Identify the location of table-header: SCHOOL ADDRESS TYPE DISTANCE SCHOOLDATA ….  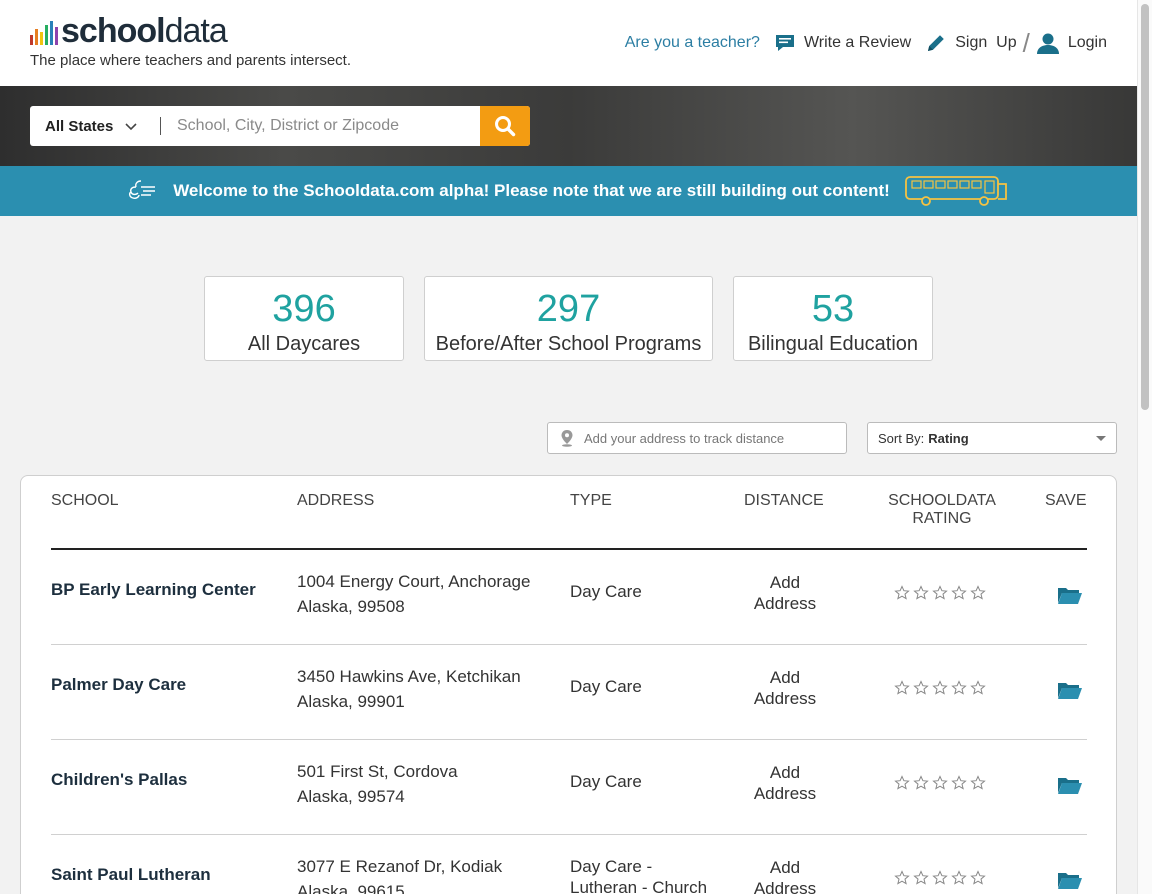
(569, 521).